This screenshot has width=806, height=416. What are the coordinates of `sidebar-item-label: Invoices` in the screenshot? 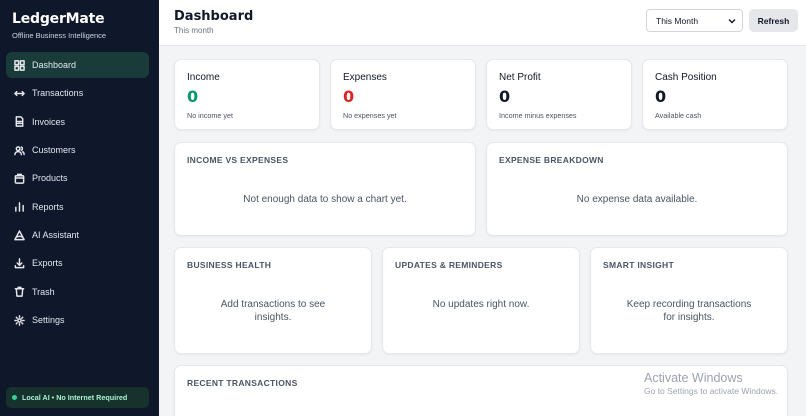 It's located at (49, 121).